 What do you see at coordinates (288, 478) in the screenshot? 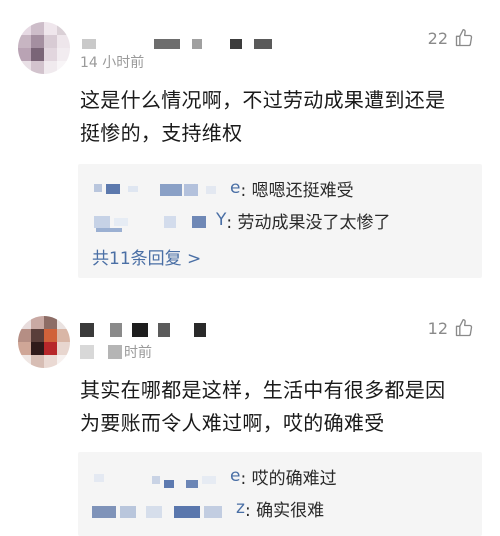
I see `reply-text: : 哎的确难过` at bounding box center [288, 478].